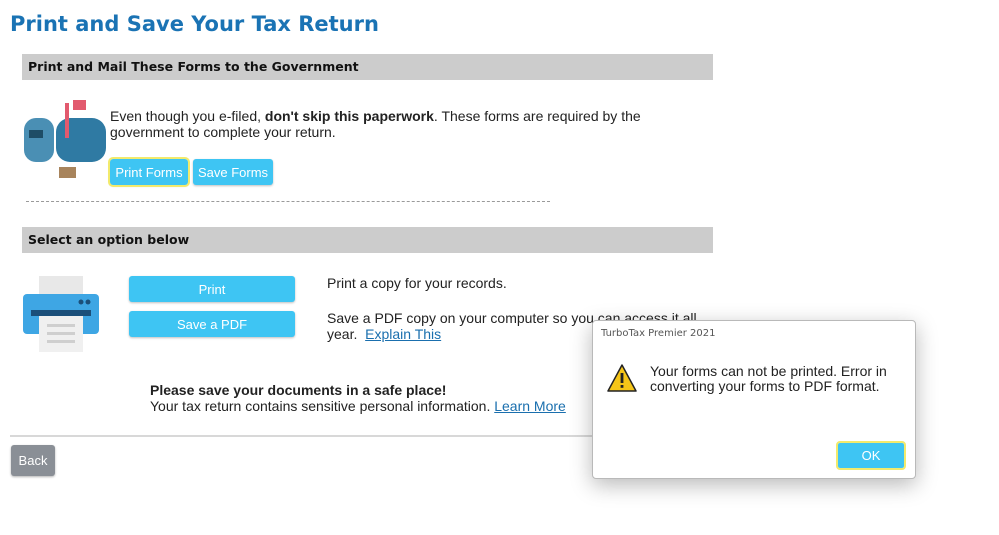 Image resolution: width=999 pixels, height=535 pixels. What do you see at coordinates (367, 240) in the screenshot?
I see `select-option-section-header: Select an option below` at bounding box center [367, 240].